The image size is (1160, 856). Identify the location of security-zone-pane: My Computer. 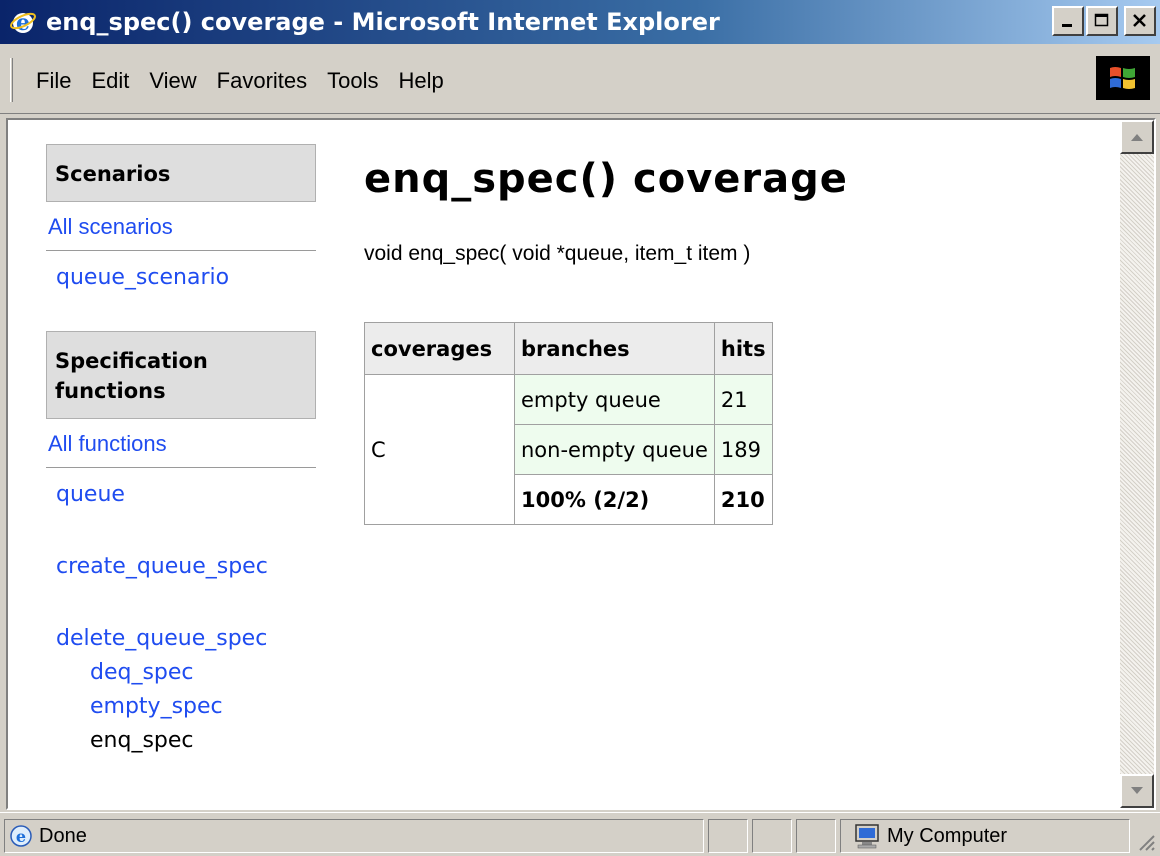
(985, 836).